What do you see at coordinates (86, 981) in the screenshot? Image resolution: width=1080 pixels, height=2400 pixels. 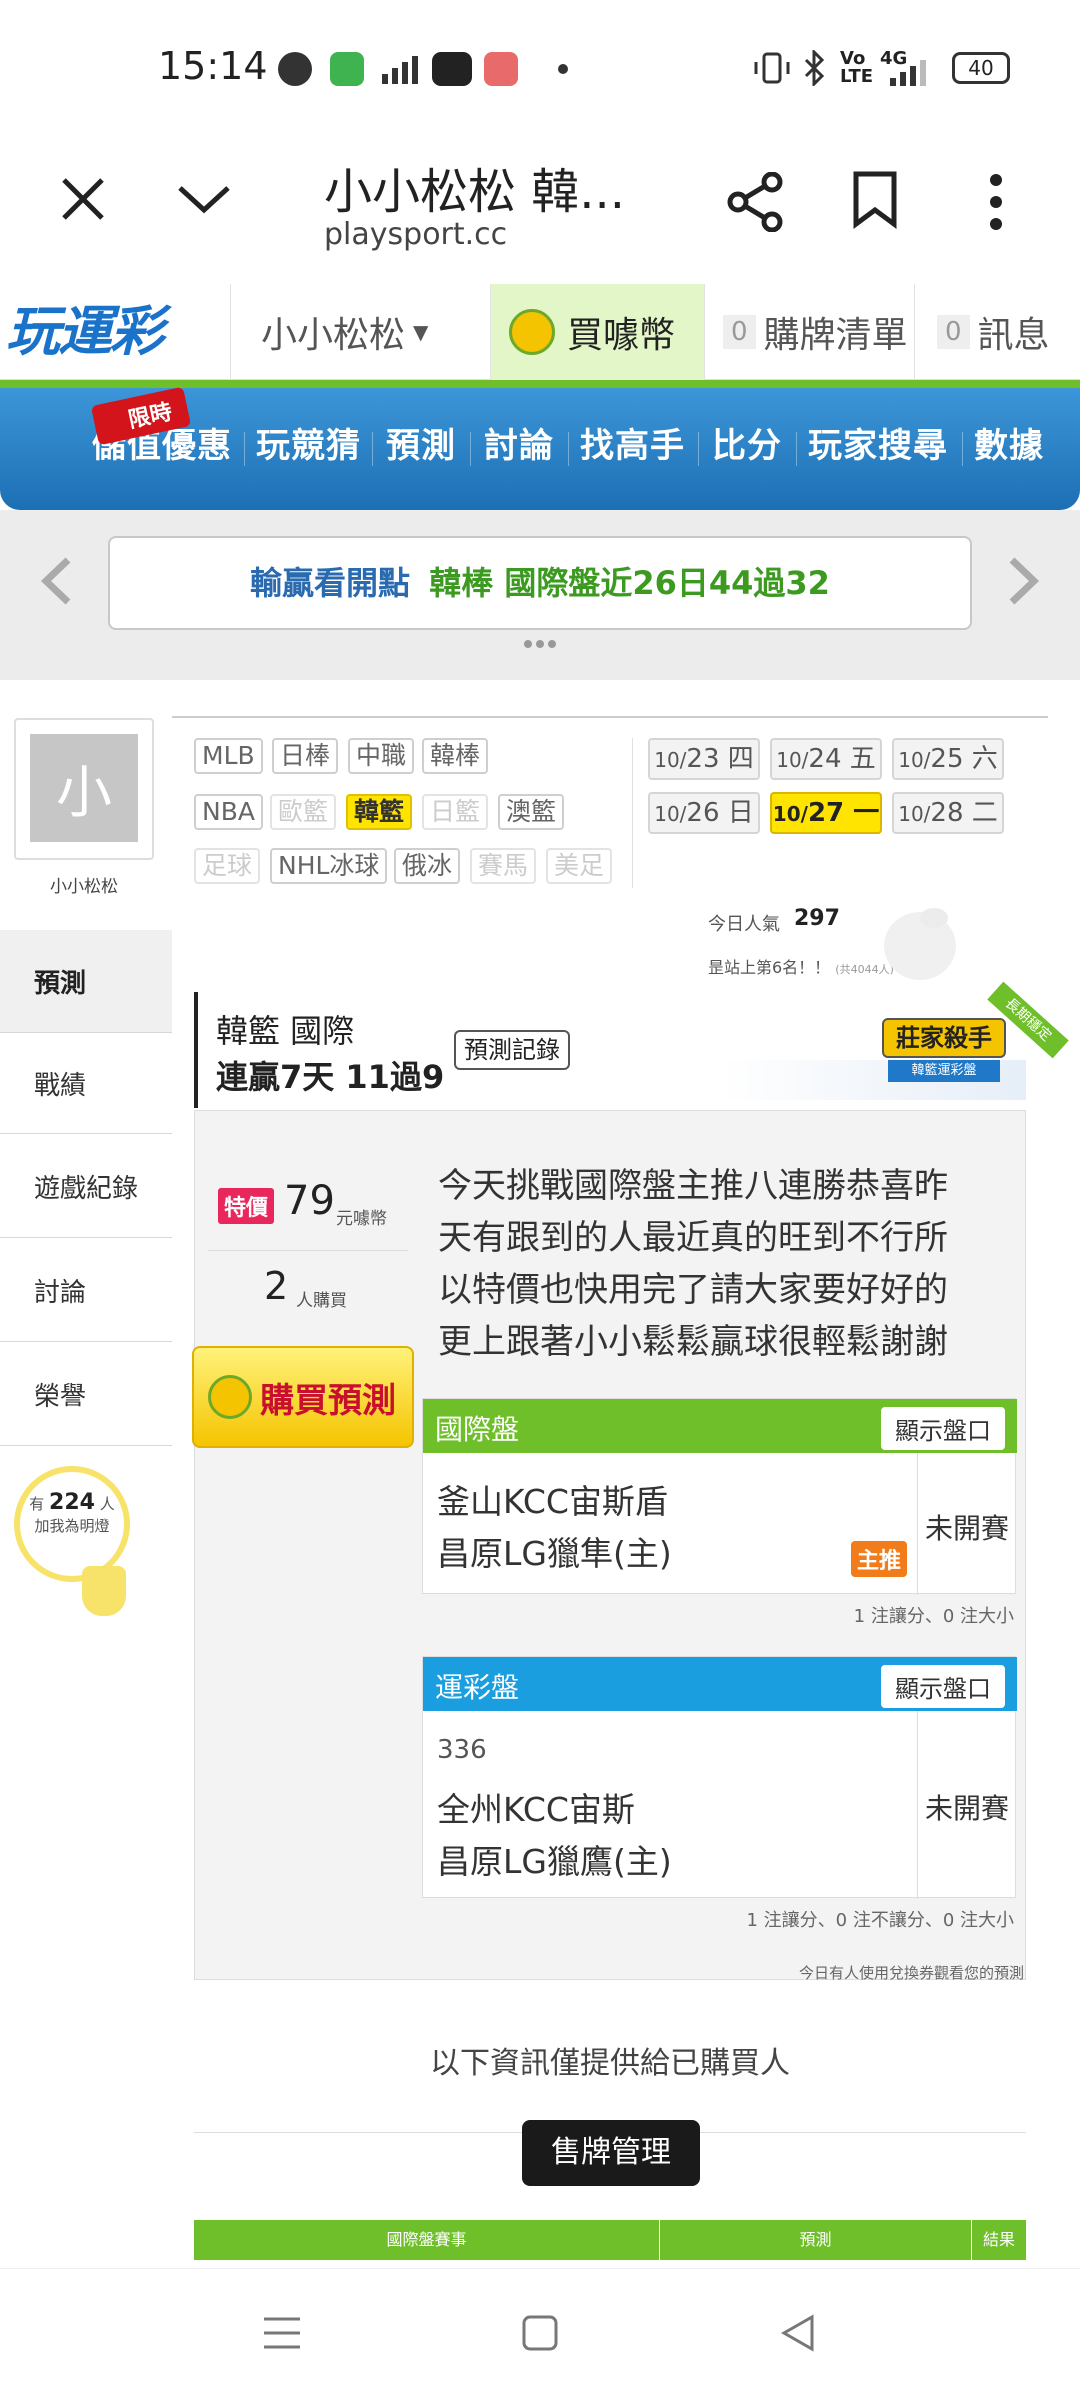 I see `sidebar-item-predict: 預測` at bounding box center [86, 981].